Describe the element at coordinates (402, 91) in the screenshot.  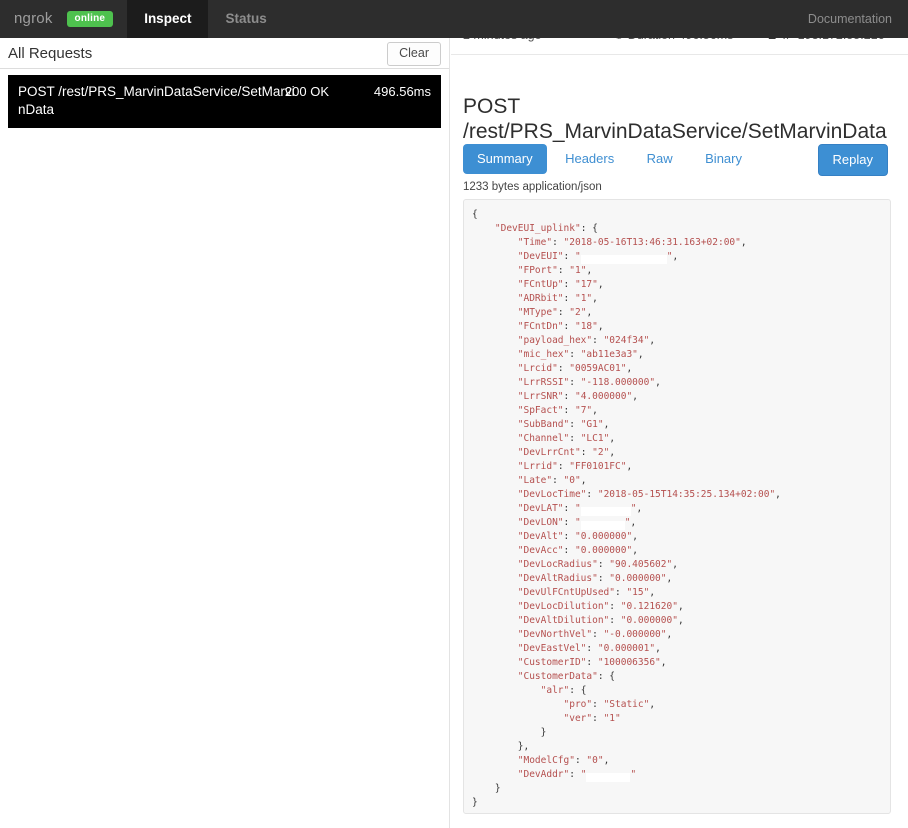
I see `request-duration: 496.56ms` at that location.